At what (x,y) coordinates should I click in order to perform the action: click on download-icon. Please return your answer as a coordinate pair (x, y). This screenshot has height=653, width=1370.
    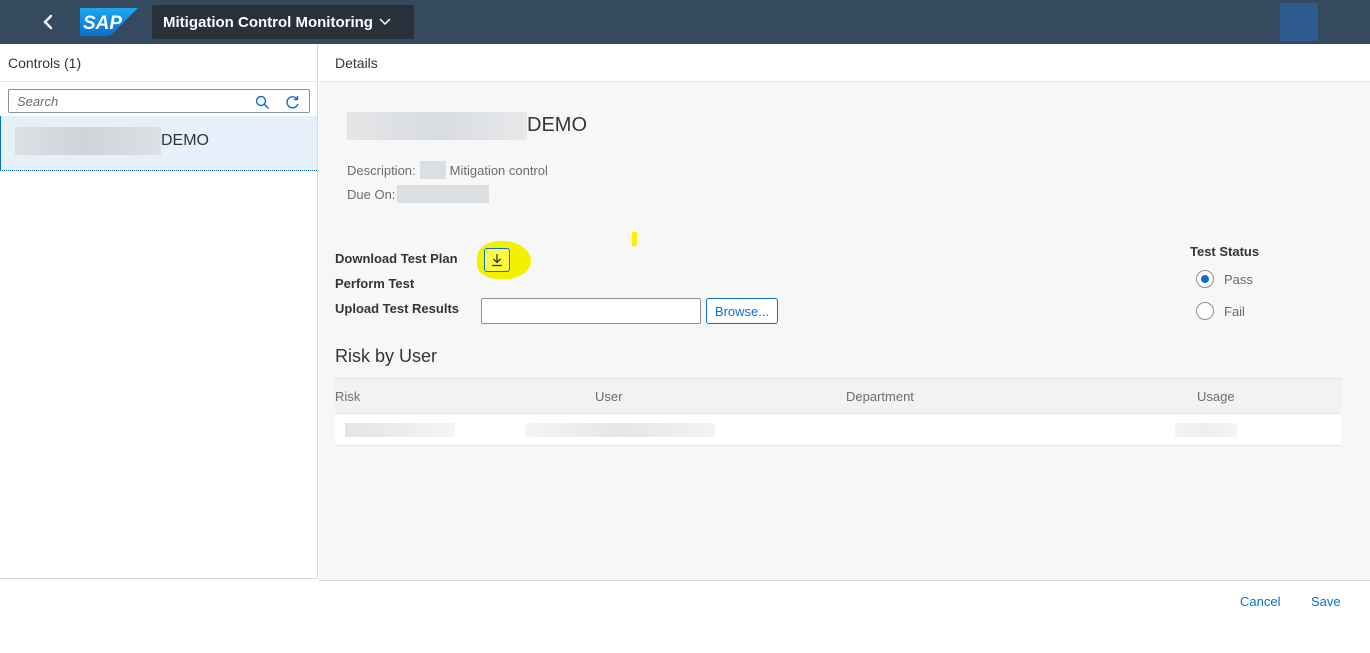
    Looking at the image, I should click on (497, 260).